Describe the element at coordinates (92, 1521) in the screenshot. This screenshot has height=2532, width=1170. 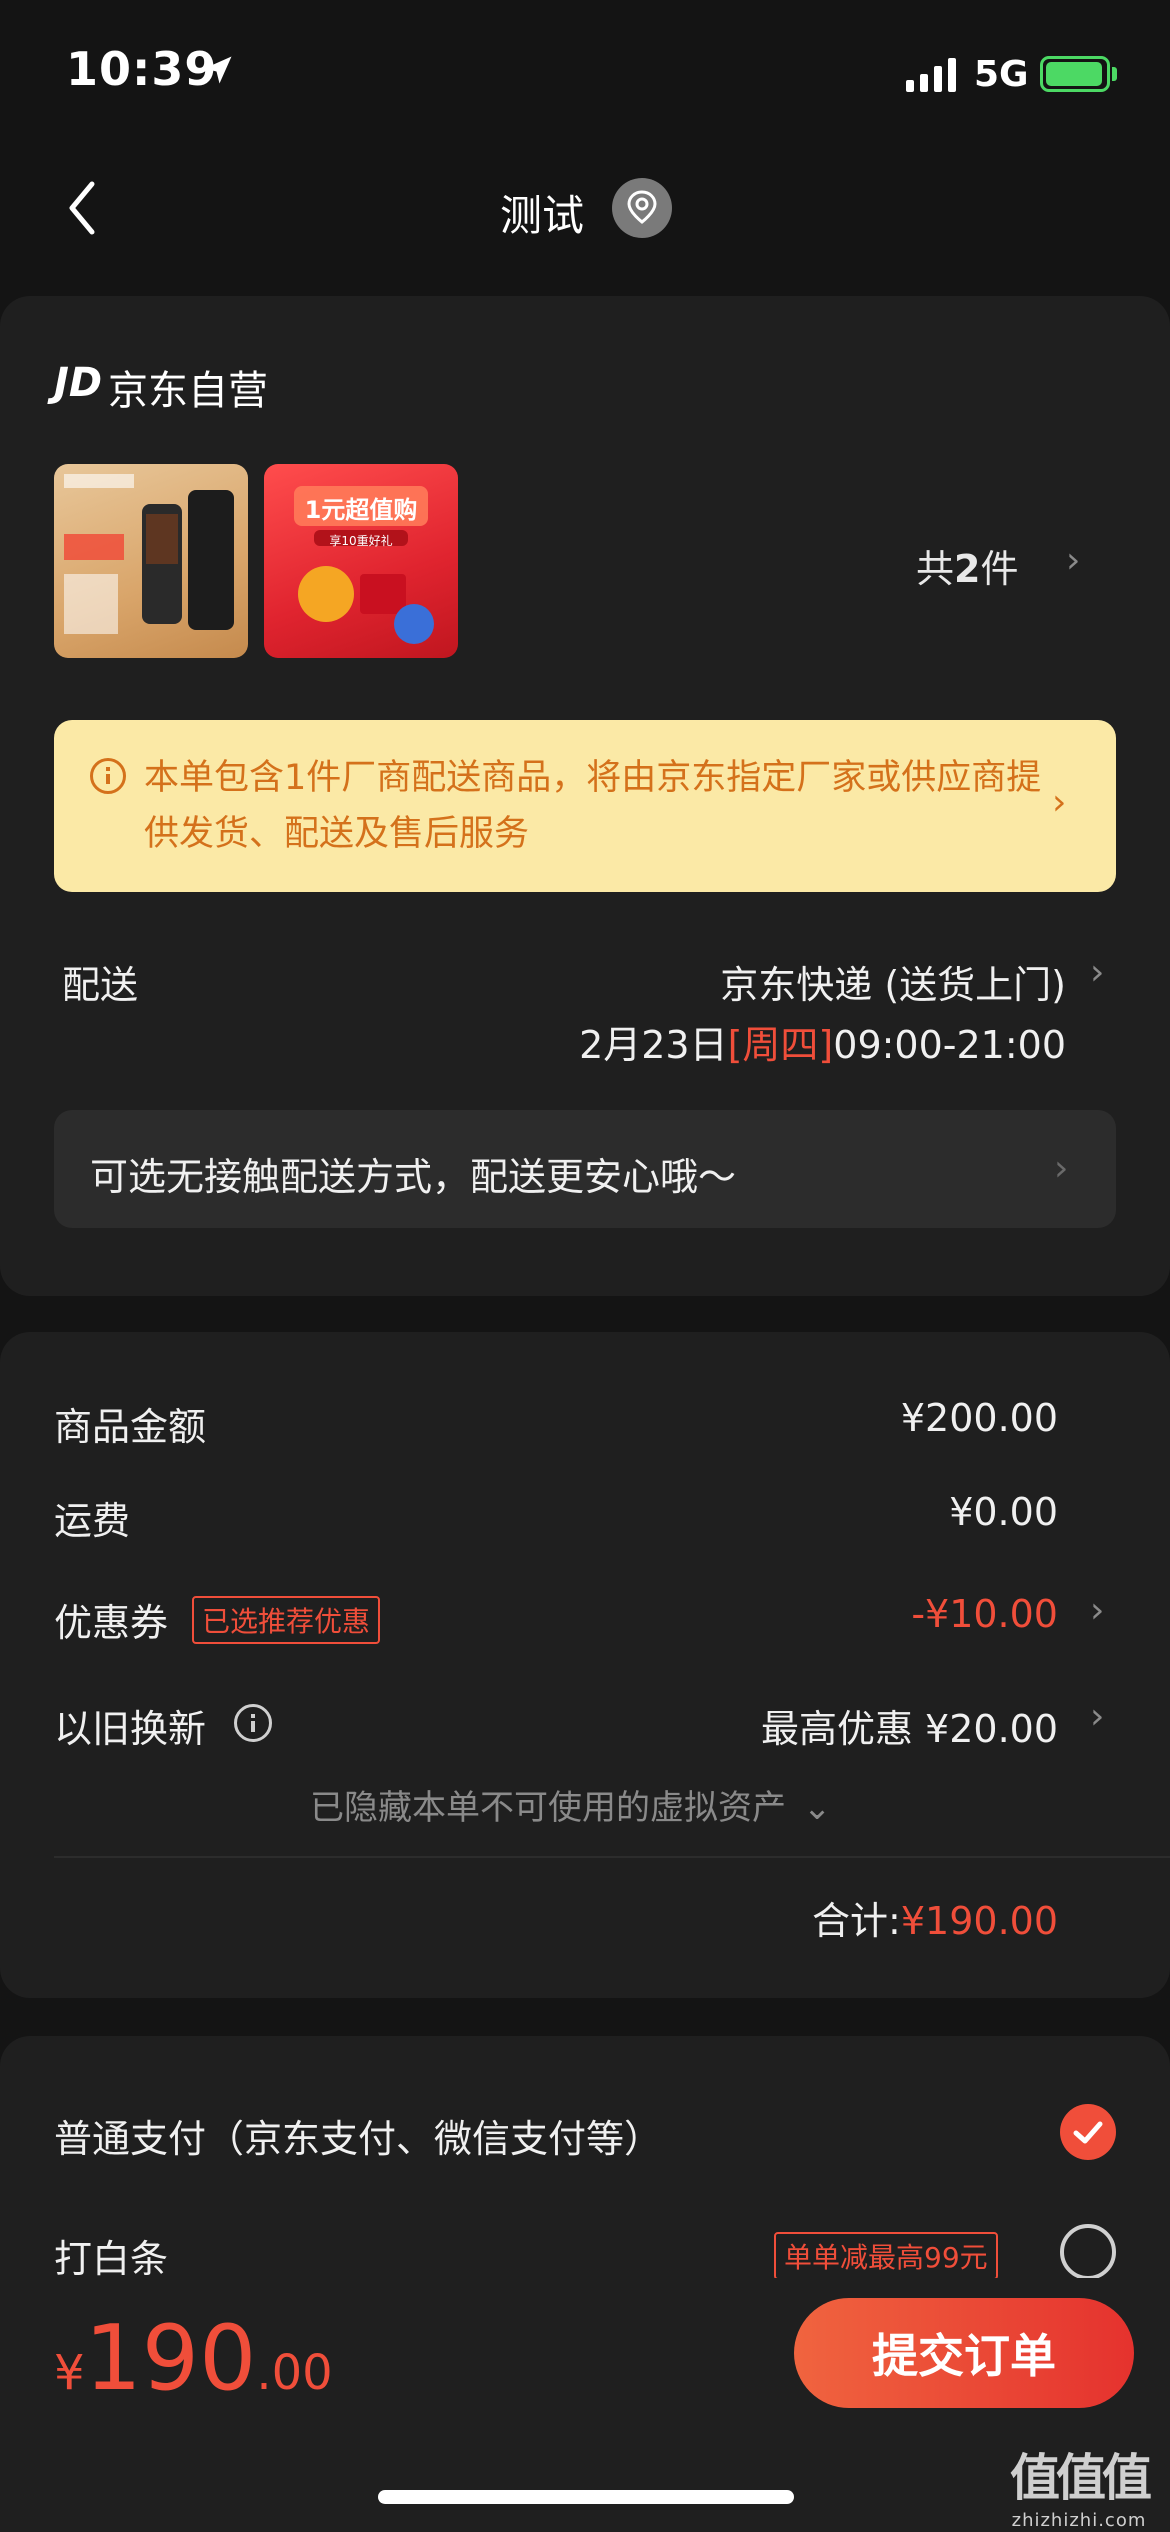
I see `shipping-label: 运费` at that location.